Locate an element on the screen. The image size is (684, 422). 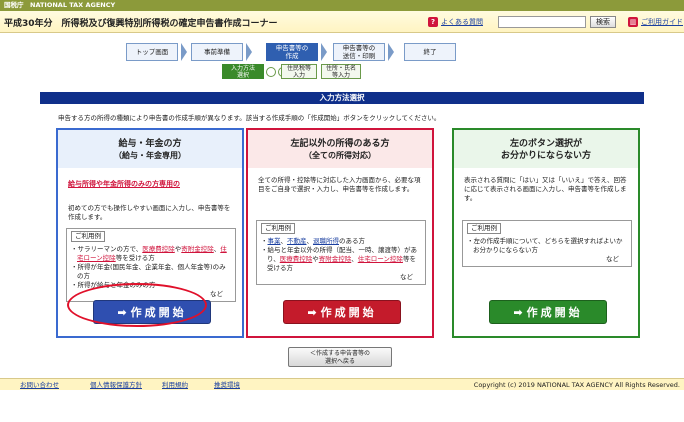
panel-title: 給与・年金の方 is located at coordinates (150, 144).